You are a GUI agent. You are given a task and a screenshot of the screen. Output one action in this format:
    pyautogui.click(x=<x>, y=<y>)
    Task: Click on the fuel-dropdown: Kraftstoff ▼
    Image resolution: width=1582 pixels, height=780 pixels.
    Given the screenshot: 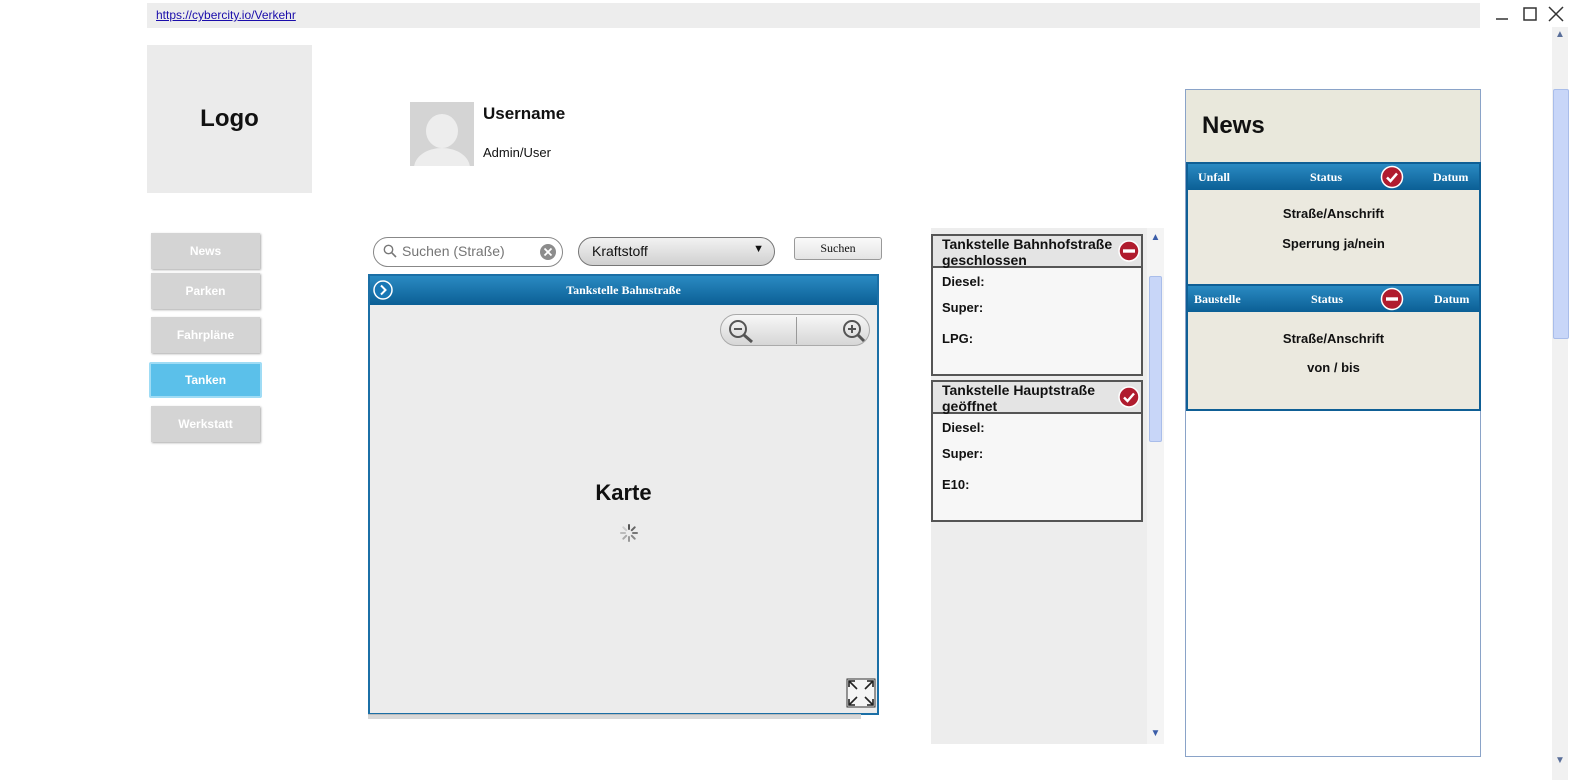 What is the action you would take?
    pyautogui.click(x=676, y=251)
    